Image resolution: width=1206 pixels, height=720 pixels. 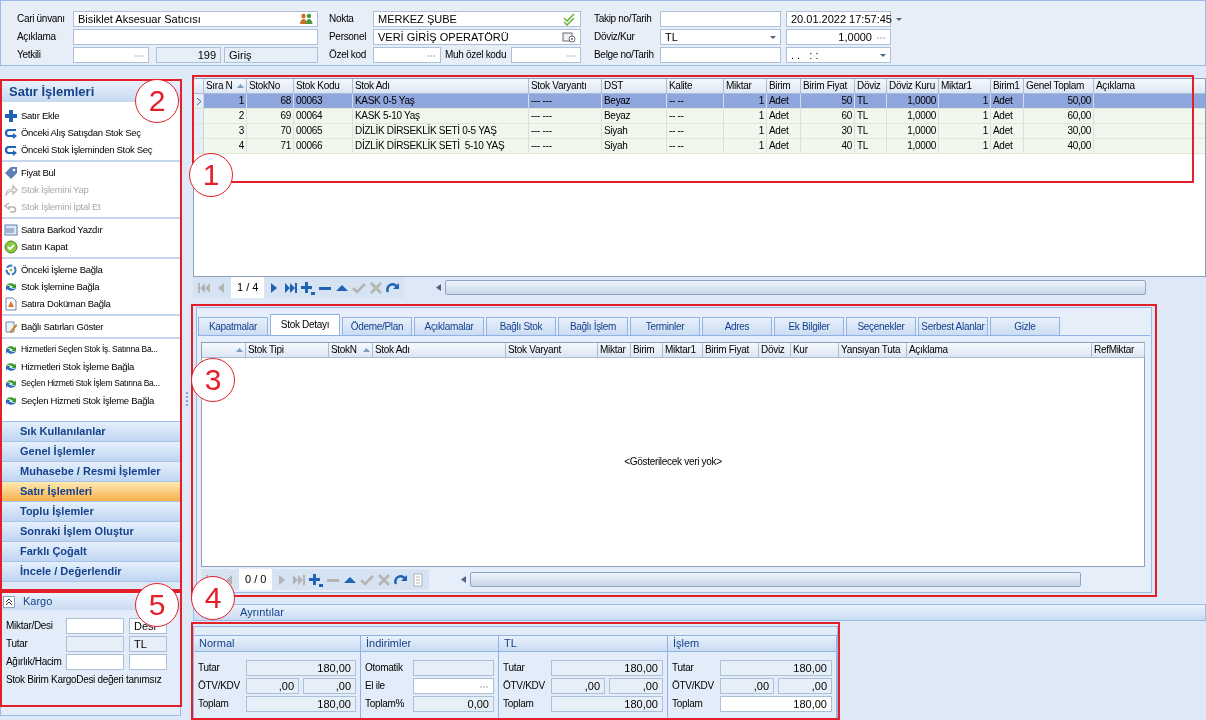 What do you see at coordinates (1059, 86) in the screenshot?
I see `column-header: Genel Toplam` at bounding box center [1059, 86].